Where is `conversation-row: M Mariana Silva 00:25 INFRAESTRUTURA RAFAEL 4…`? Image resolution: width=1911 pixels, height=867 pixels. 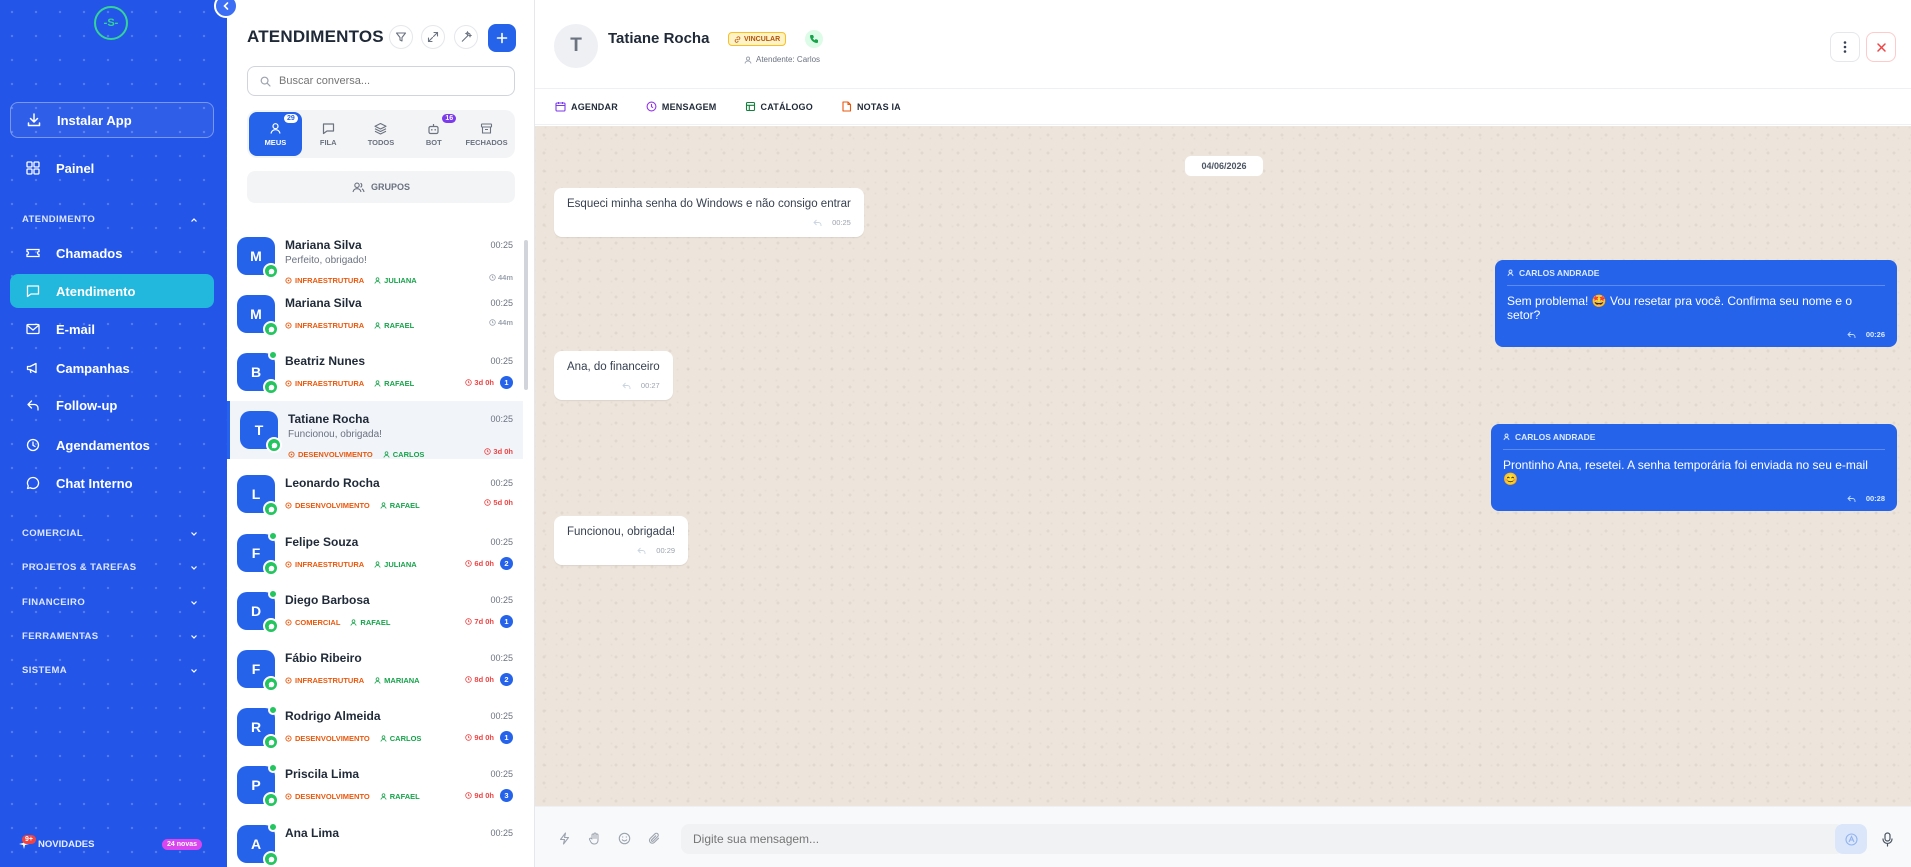
conversation-row: M Mariana Silva 00:25 INFRAESTRUTURA RAFAEL 4… is located at coordinates (375, 314).